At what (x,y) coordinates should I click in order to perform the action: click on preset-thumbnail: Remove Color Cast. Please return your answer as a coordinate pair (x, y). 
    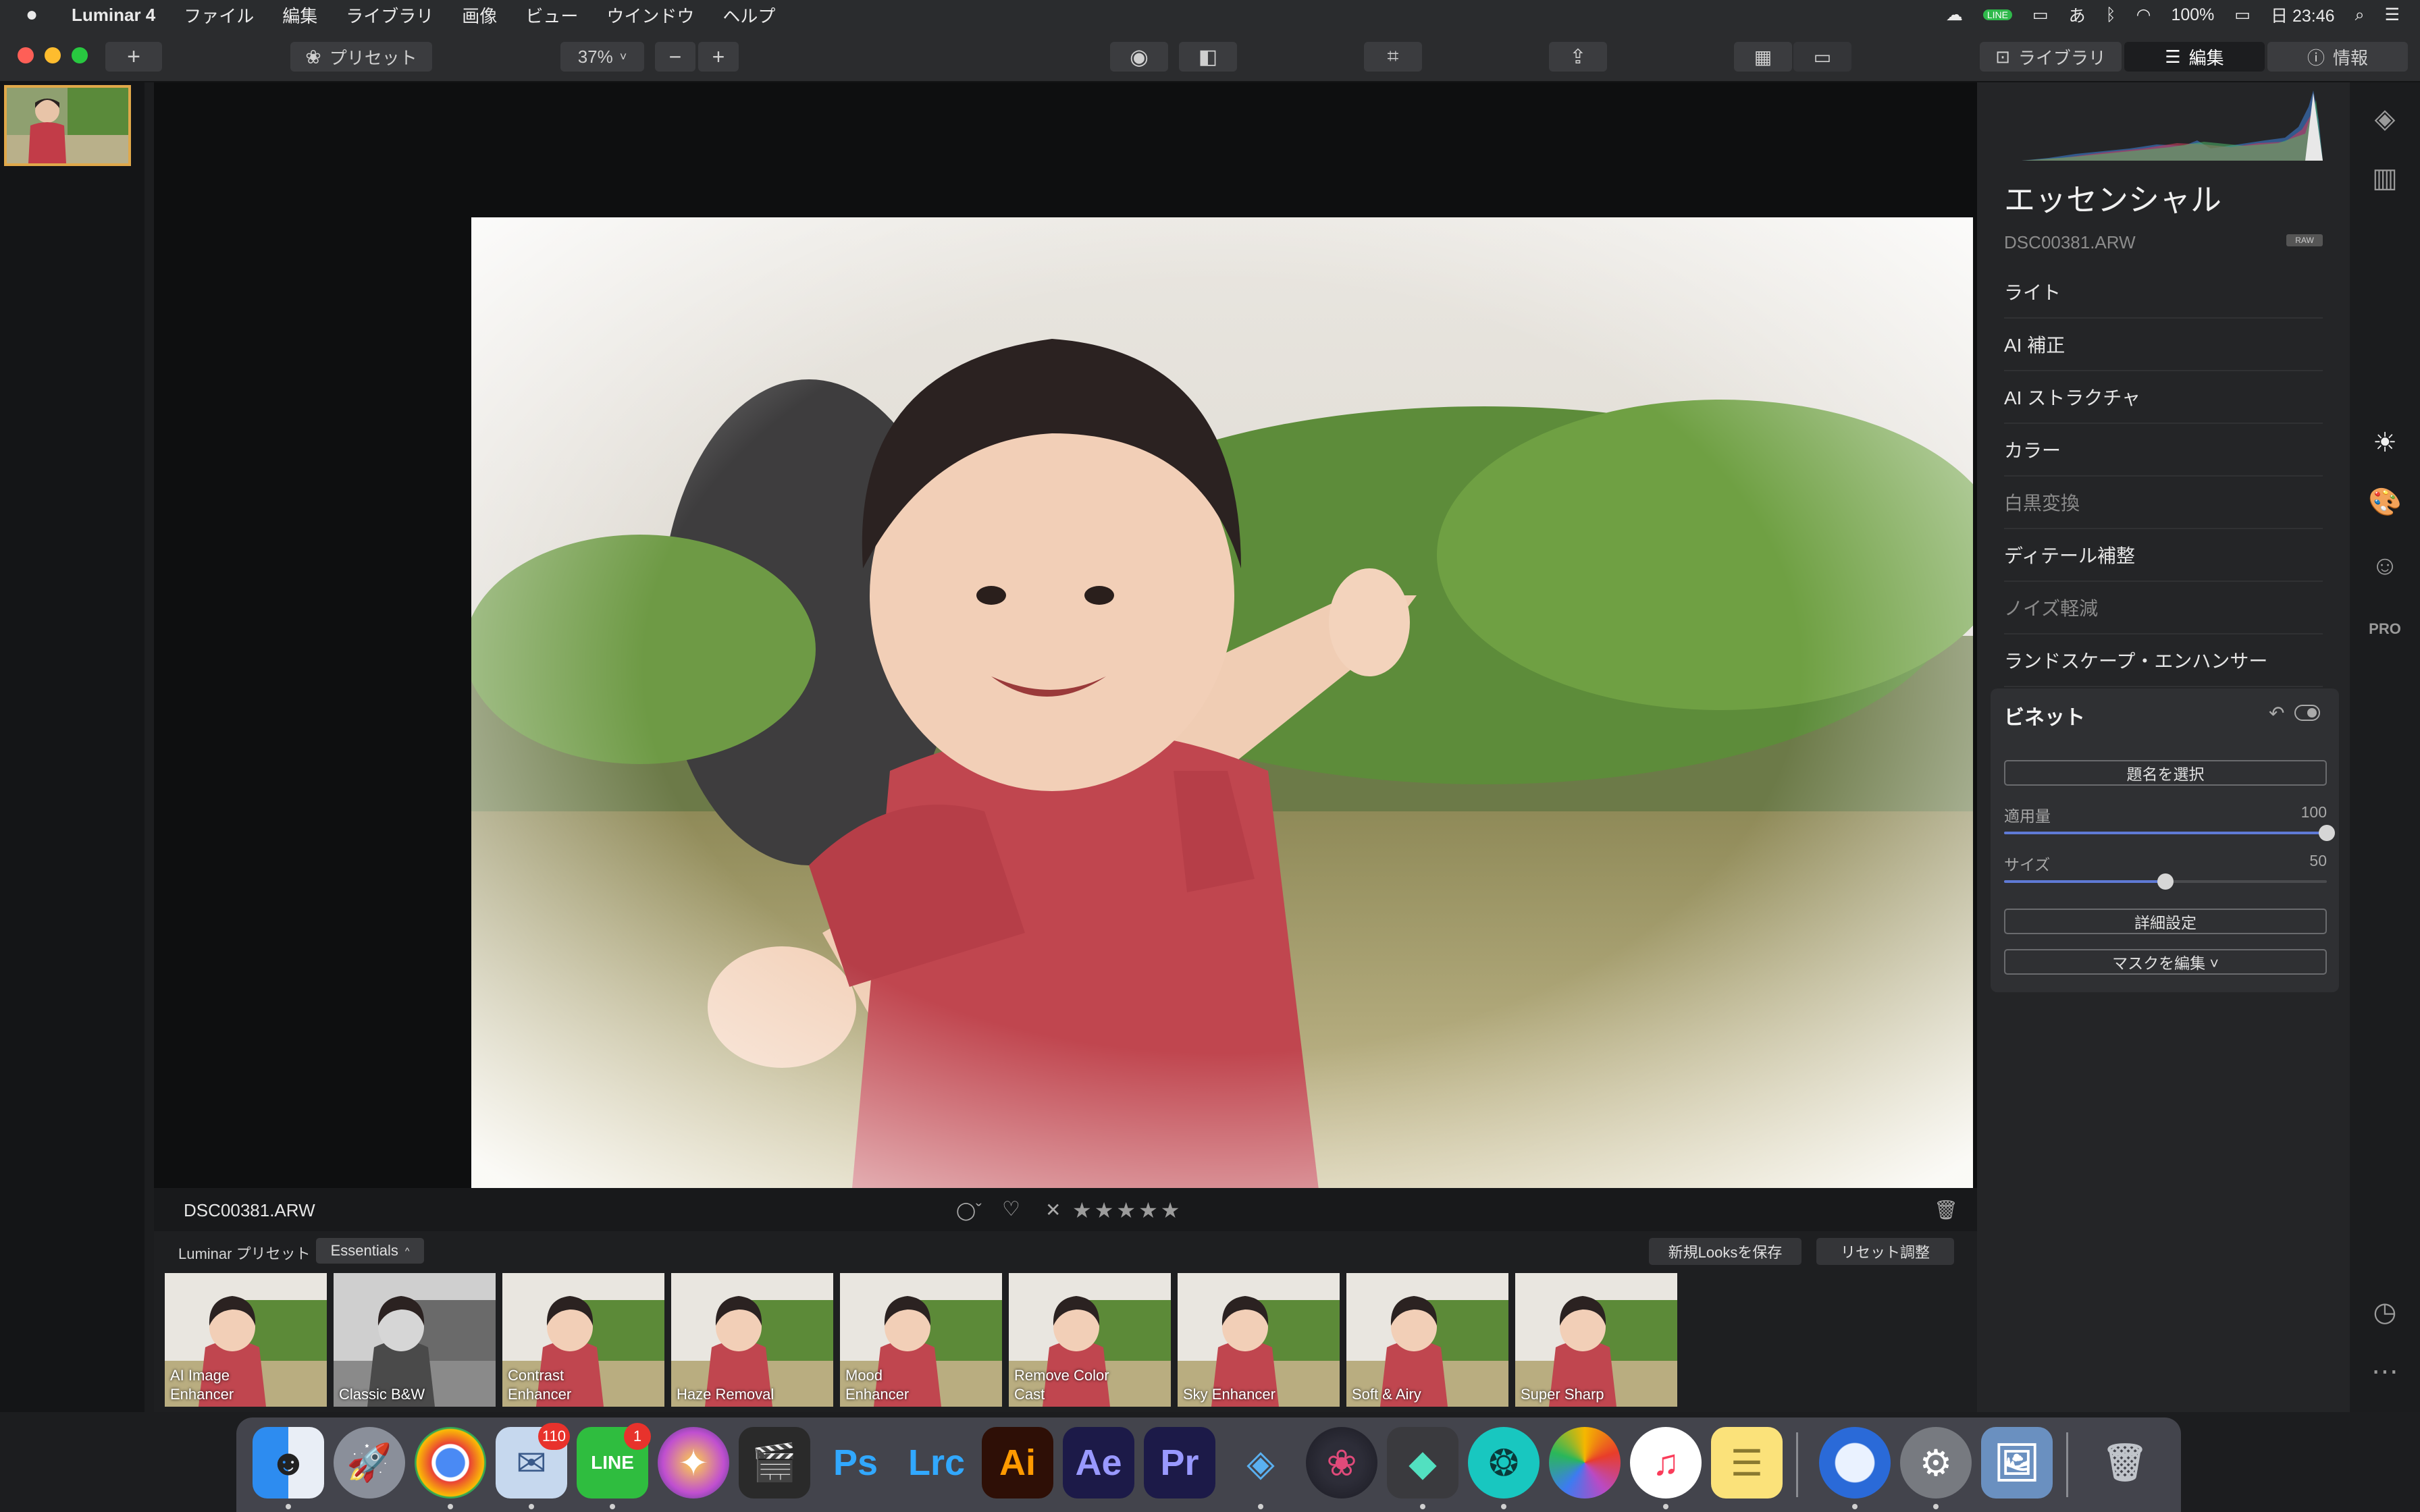
    Looking at the image, I should click on (1090, 1340).